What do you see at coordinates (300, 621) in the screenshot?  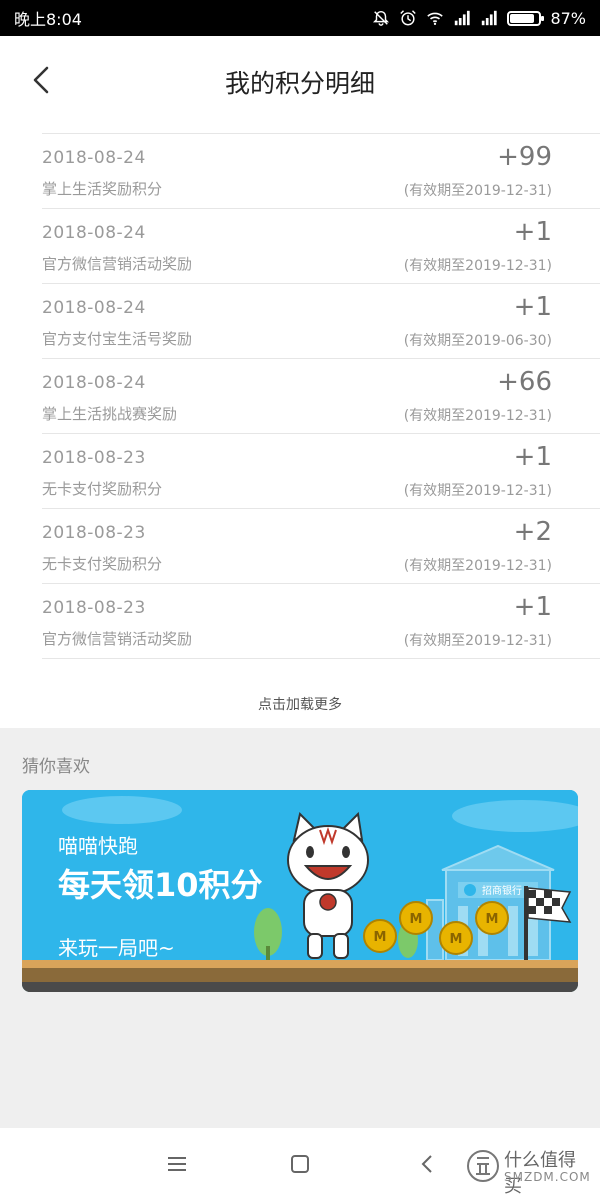 I see `points-record-row: 2018-08-23 官方微信营销活动奖励 +1 (有效期至2019-12-31)` at bounding box center [300, 621].